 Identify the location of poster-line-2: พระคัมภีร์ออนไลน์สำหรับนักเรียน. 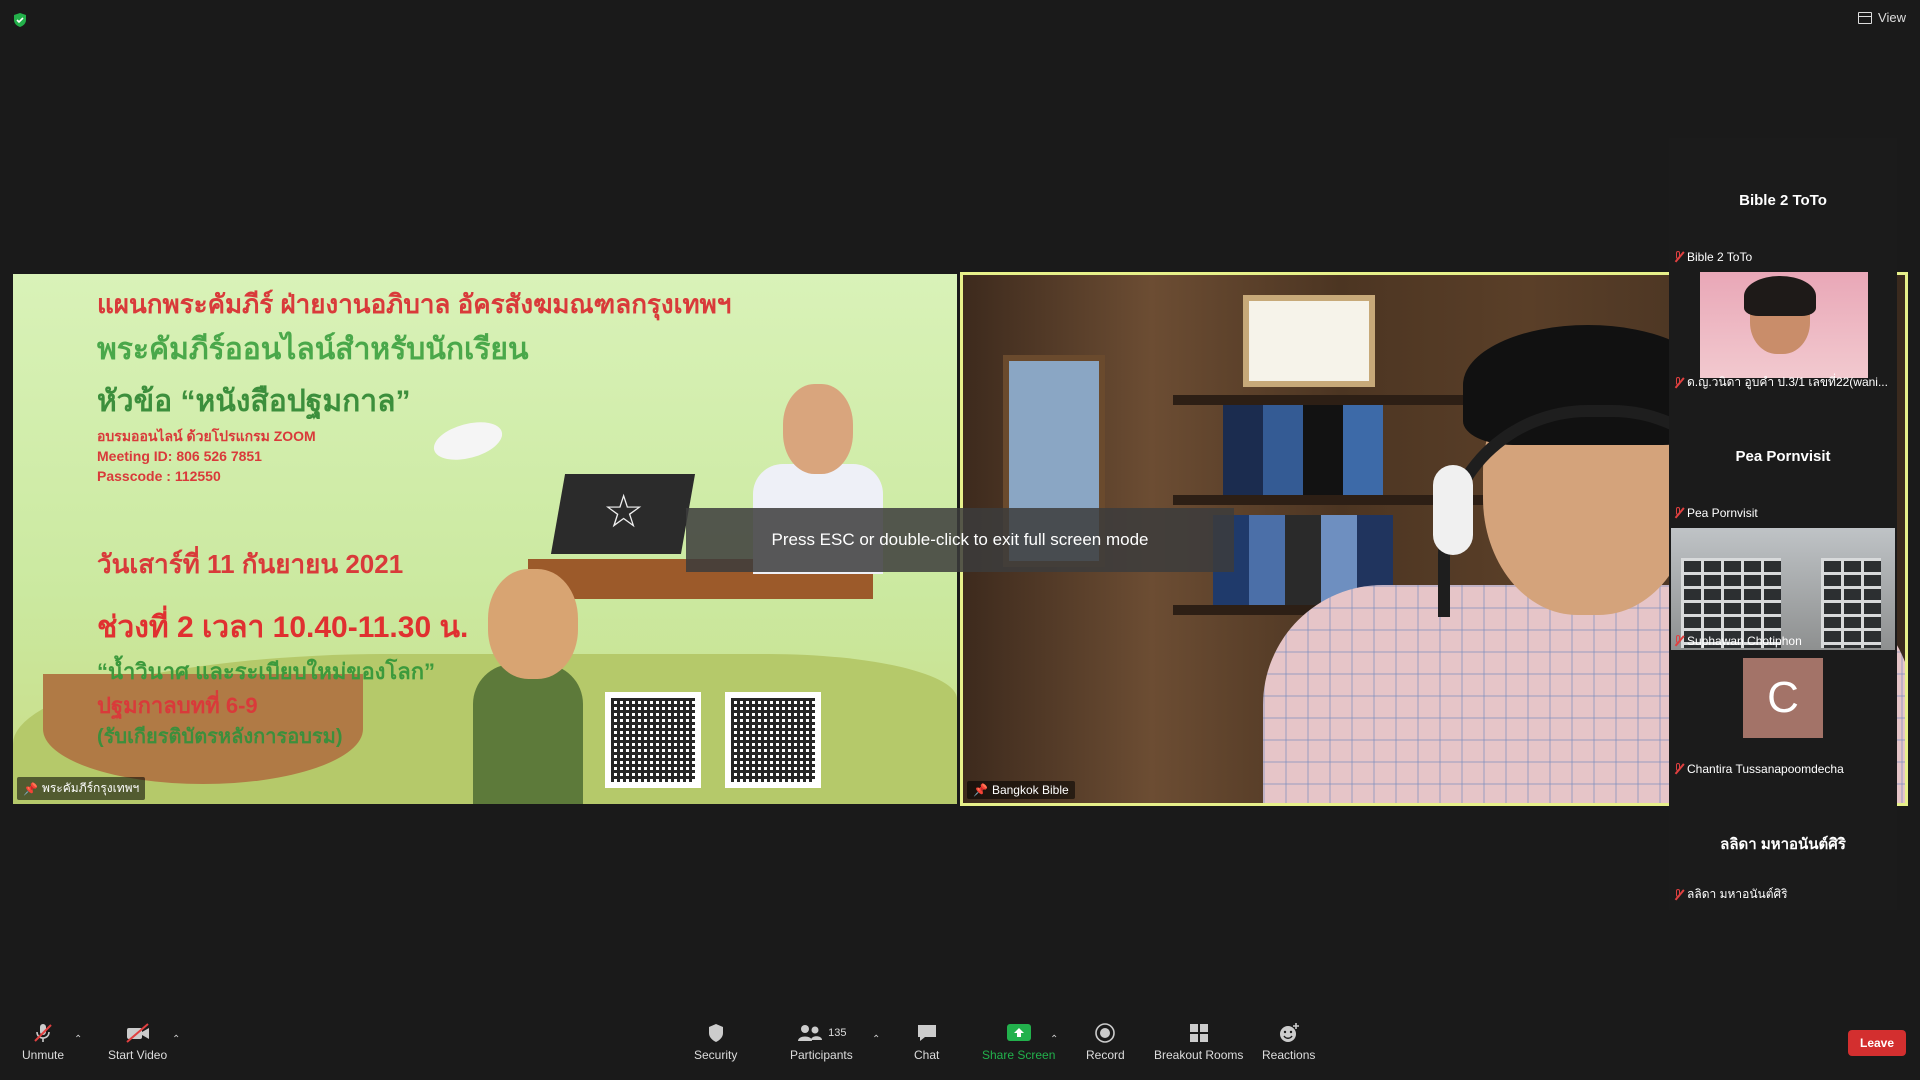
(313, 349).